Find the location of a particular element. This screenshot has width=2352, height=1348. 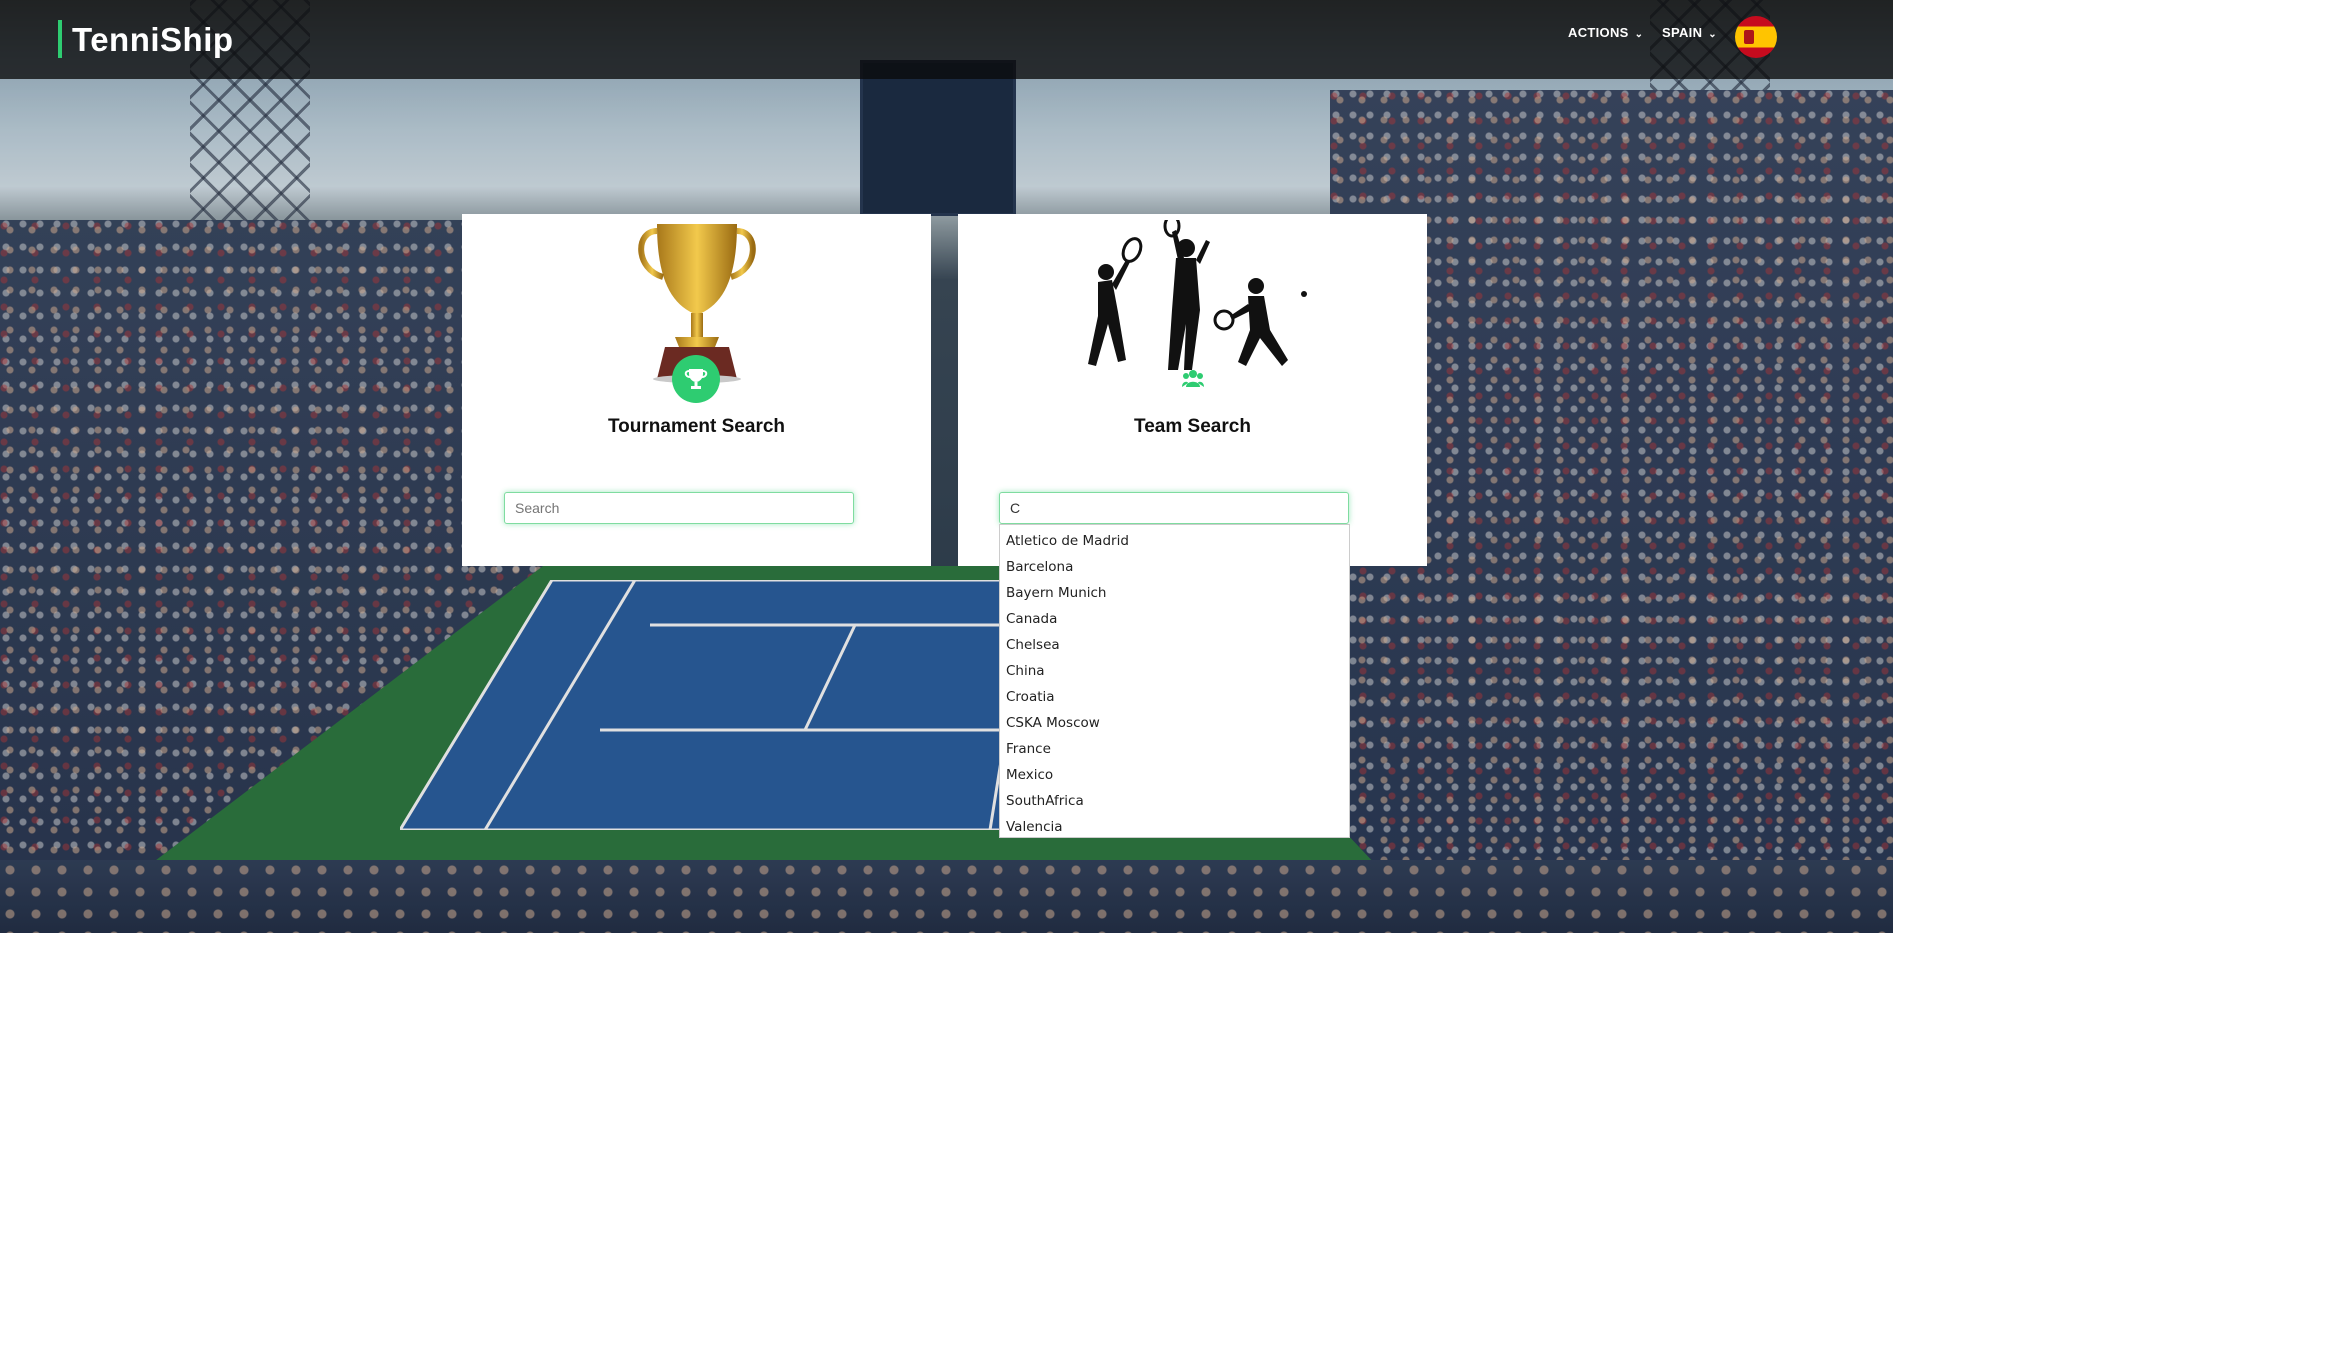

autocomplete-option: Atletico de Madrid is located at coordinates (1174, 541).